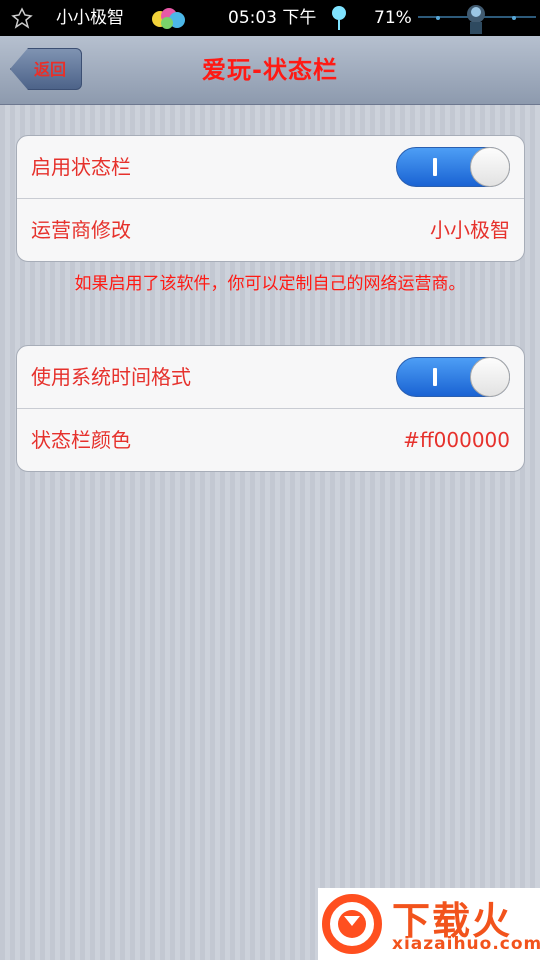 This screenshot has height=960, width=540. Describe the element at coordinates (339, 18) in the screenshot. I see `balloon-pin-icon` at that location.